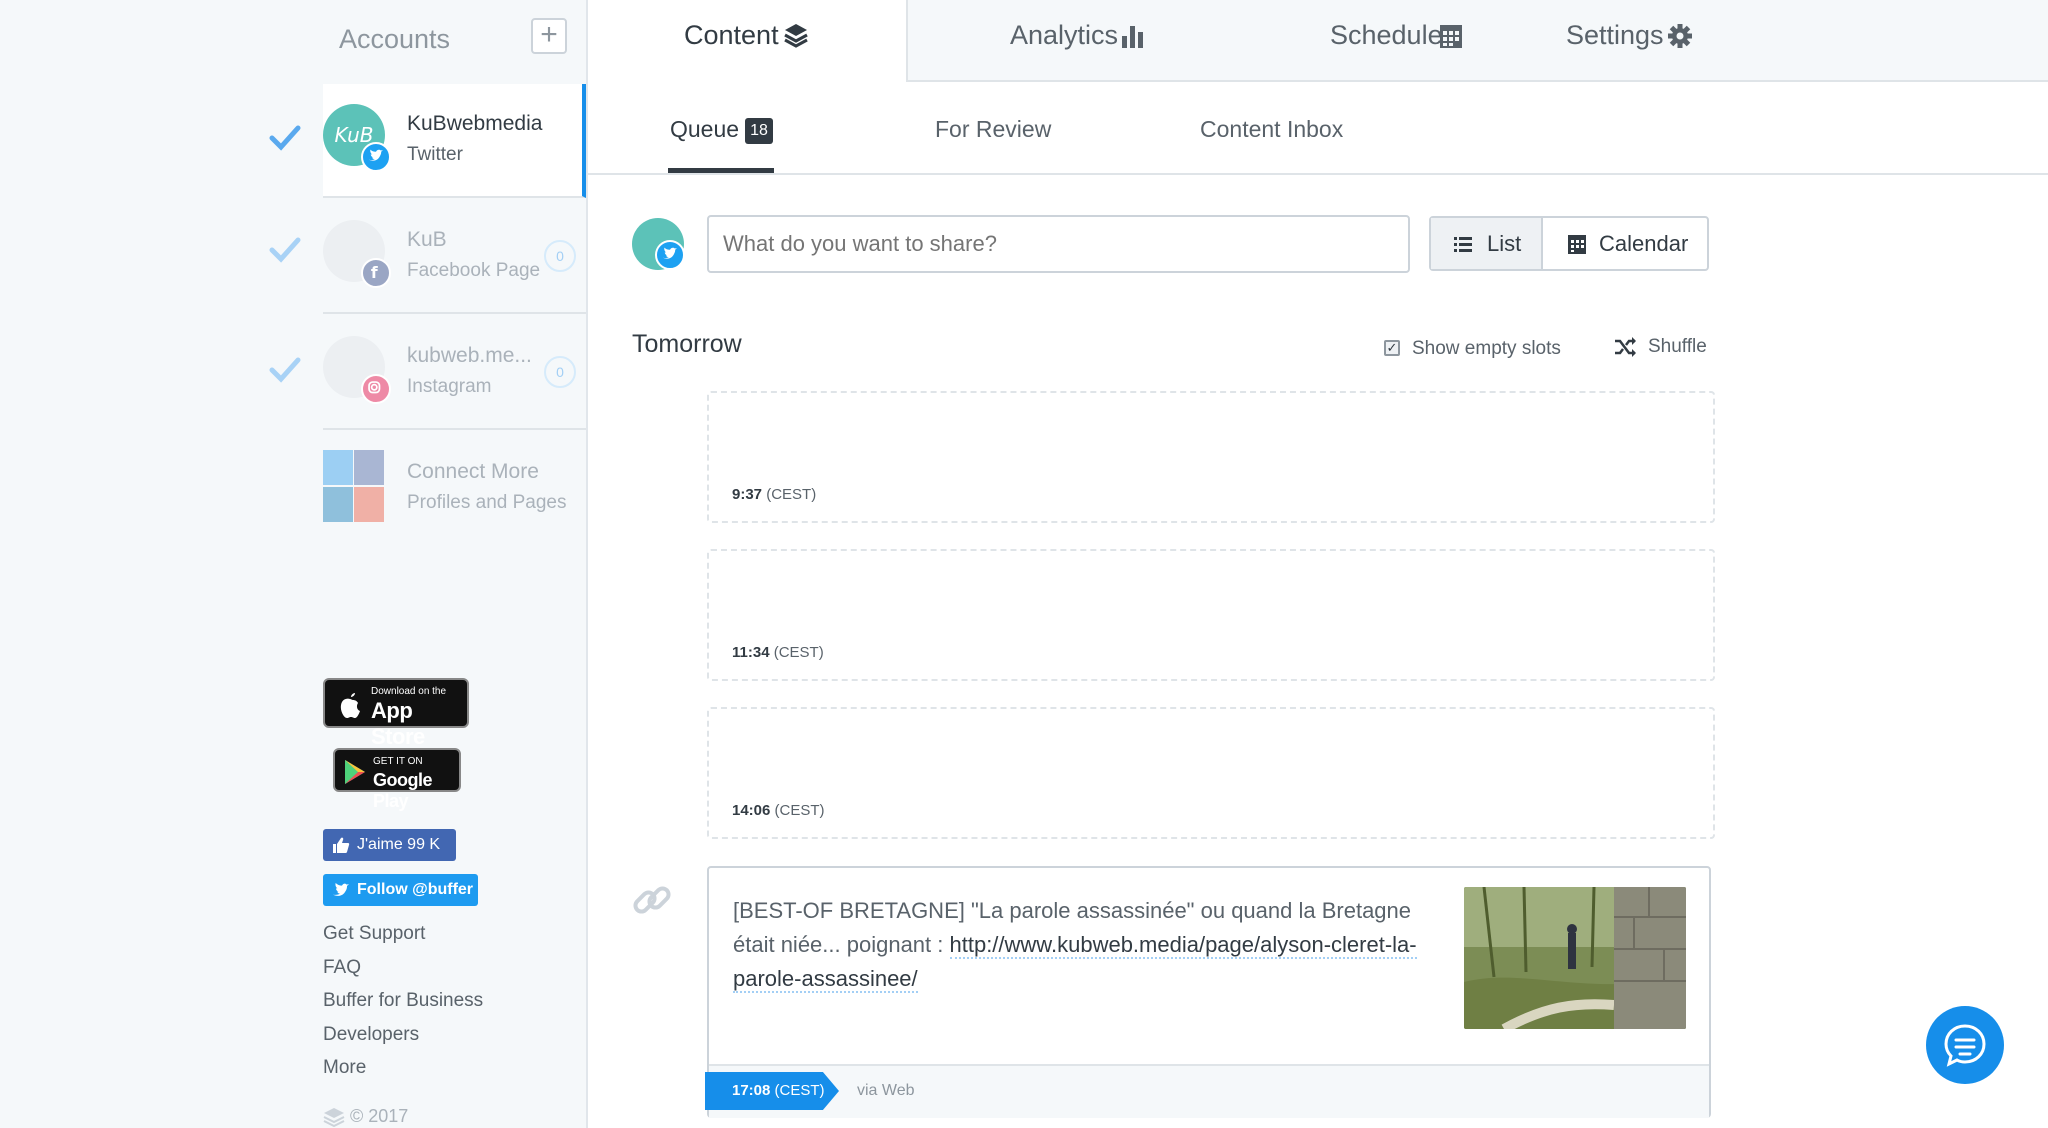 This screenshot has height=1128, width=2048. Describe the element at coordinates (403, 1071) in the screenshot. I see `link-more: More` at that location.